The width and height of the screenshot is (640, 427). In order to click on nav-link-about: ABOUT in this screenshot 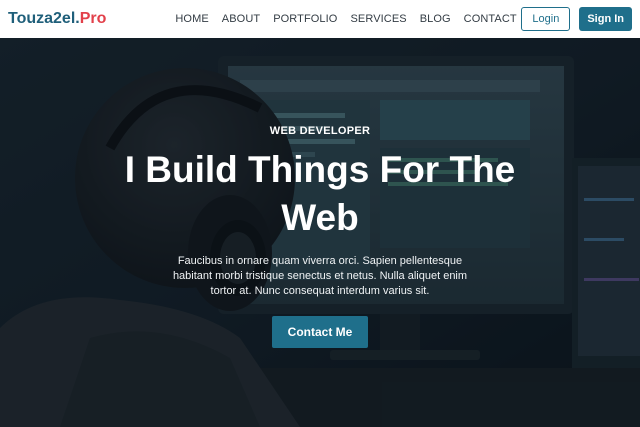, I will do `click(241, 19)`.